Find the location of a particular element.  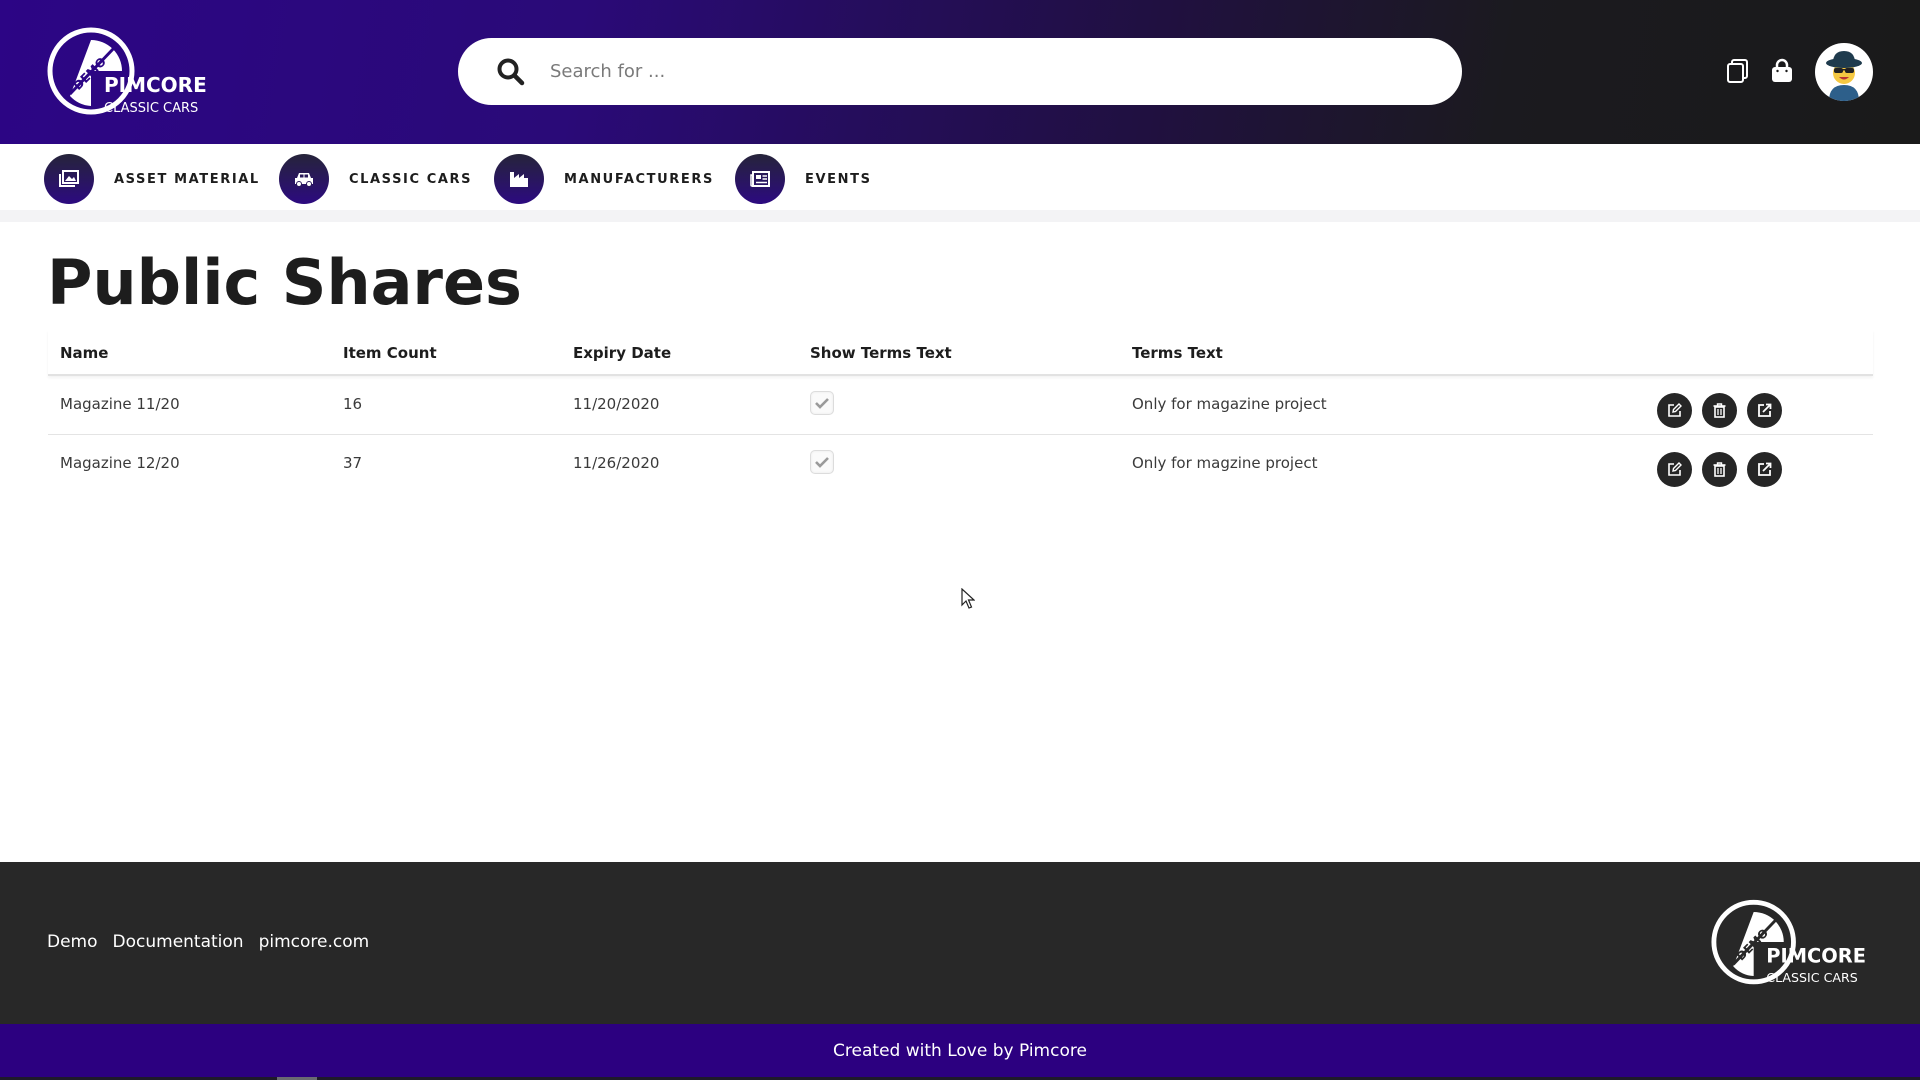

credit-text: Created with Love by Pimcore is located at coordinates (960, 1051).